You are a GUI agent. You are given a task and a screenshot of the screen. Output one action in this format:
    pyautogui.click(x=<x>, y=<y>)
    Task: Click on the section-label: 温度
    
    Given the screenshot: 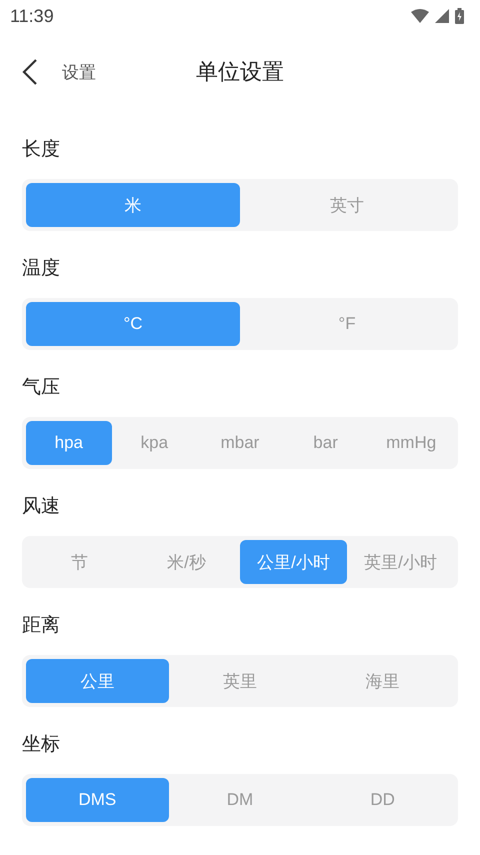 What is the action you would take?
    pyautogui.click(x=41, y=268)
    